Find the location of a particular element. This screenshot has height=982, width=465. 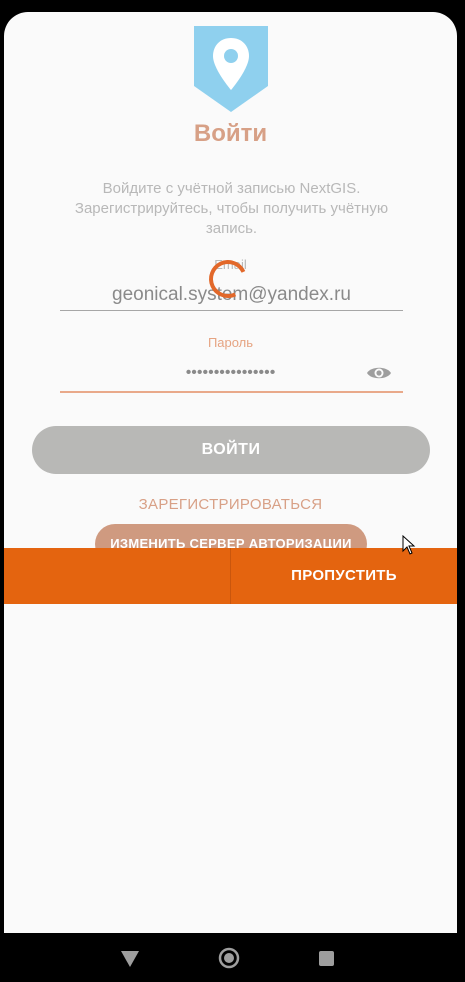

password-underline is located at coordinates (231, 392).